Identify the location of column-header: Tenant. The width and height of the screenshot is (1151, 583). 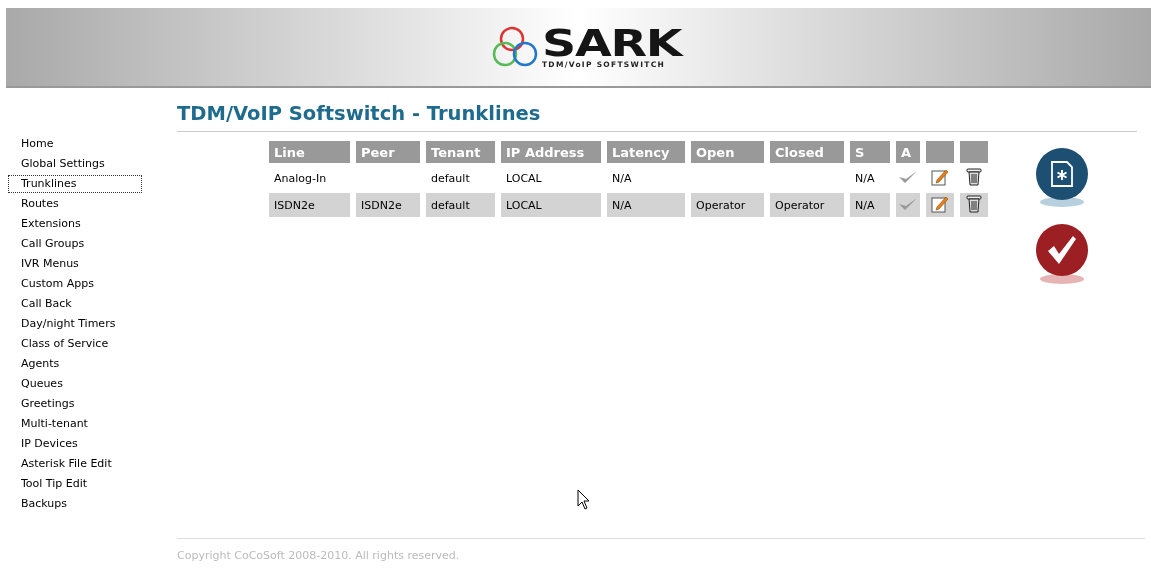
(460, 152).